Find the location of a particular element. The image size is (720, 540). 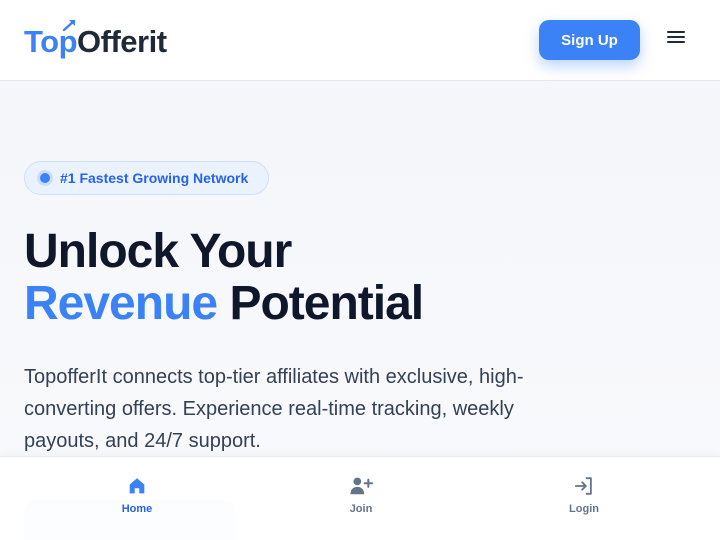

home-icon is located at coordinates (137, 486).